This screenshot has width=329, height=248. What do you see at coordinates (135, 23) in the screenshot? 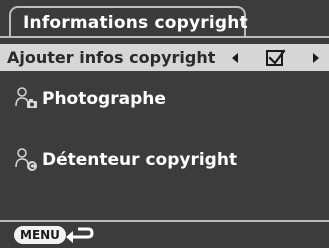
I see `page-title: Informations copyright` at bounding box center [135, 23].